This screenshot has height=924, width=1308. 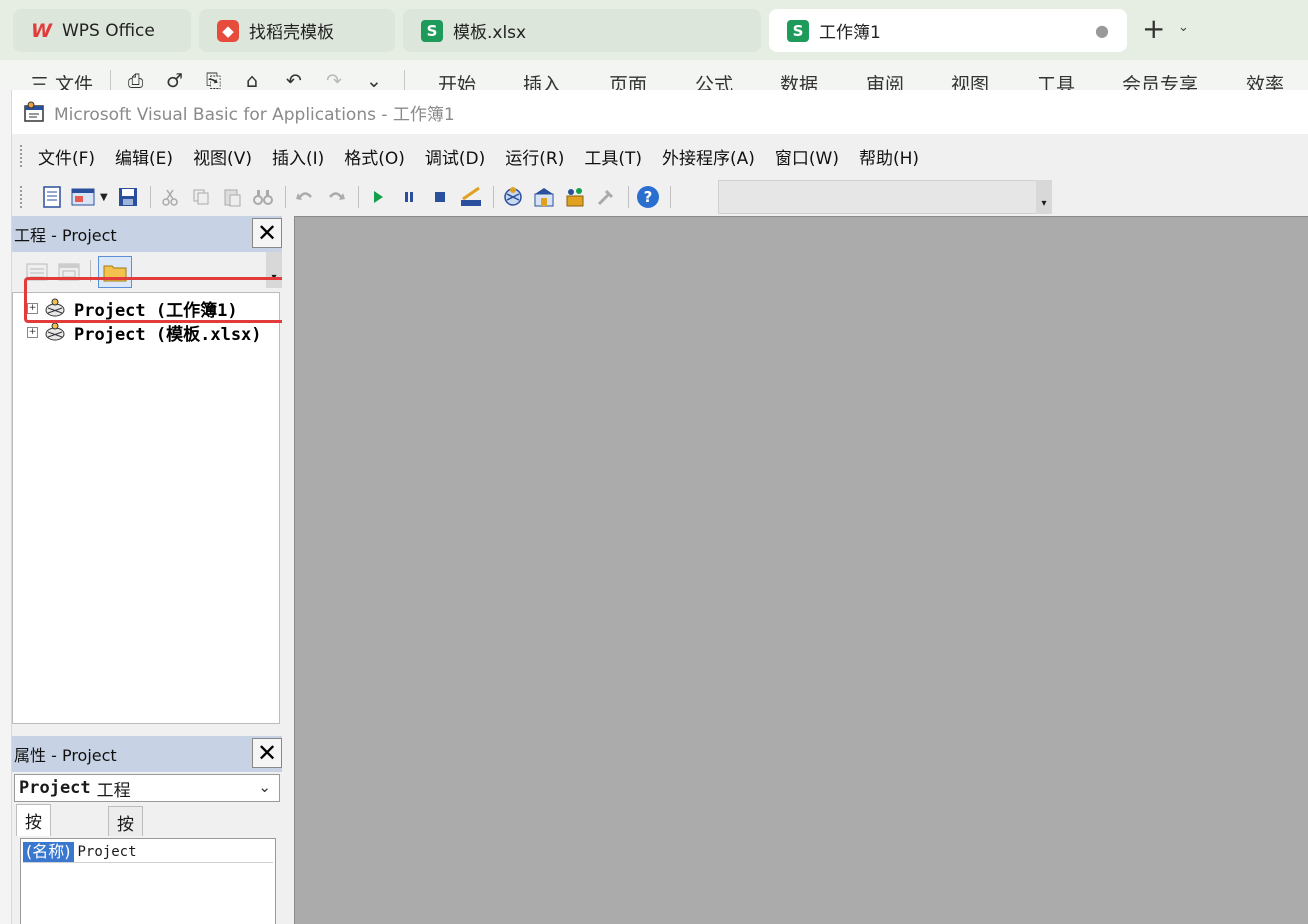 I want to click on vba-project-icon, so click(x=55, y=331).